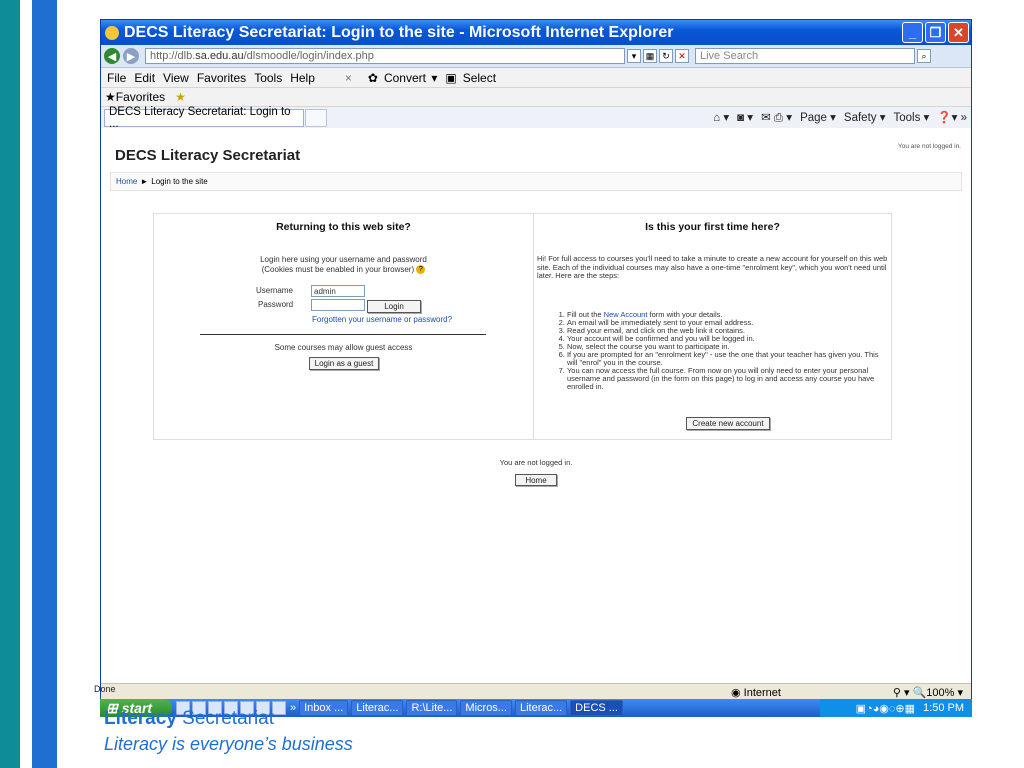  What do you see at coordinates (228, 744) in the screenshot?
I see `footer-tagline: Literacy is everyone’s business` at bounding box center [228, 744].